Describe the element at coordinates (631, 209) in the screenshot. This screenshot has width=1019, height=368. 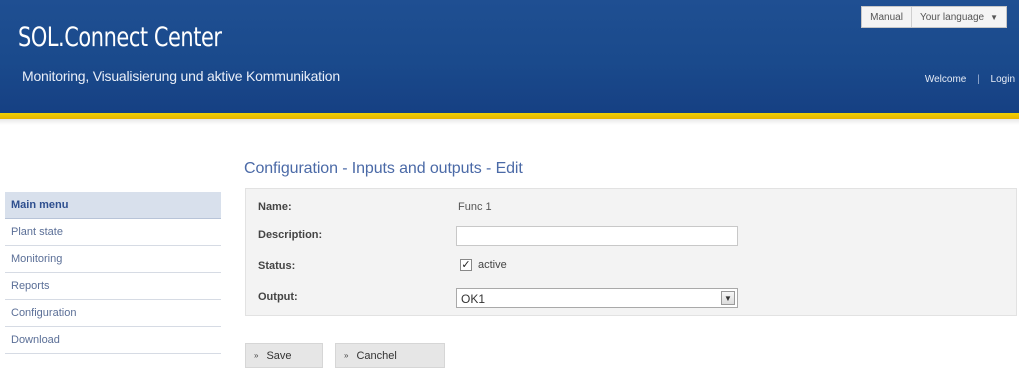
I see `name-row: Name: Func 1` at that location.